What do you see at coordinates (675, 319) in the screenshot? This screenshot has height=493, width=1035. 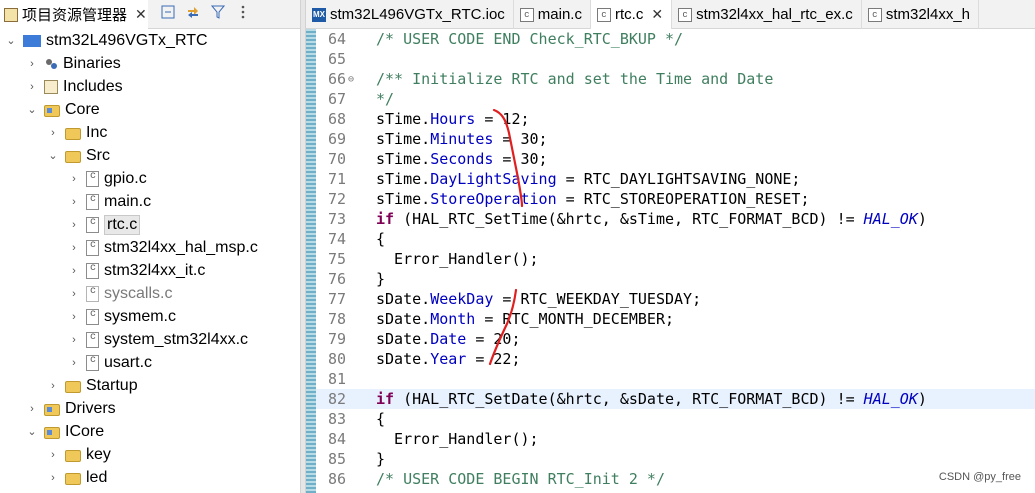 I see `code-line: 78 sDate. Month = RTC_MONTH_DECEMBER;` at bounding box center [675, 319].